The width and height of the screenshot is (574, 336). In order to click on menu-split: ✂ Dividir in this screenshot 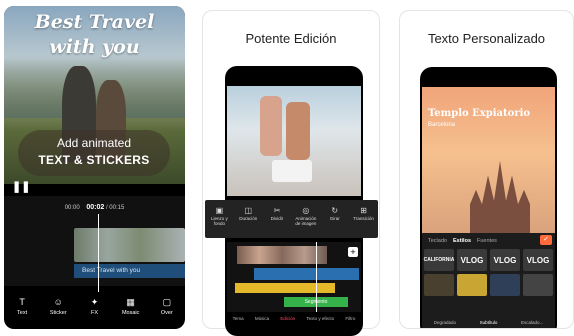, I will do `click(277, 221)`.